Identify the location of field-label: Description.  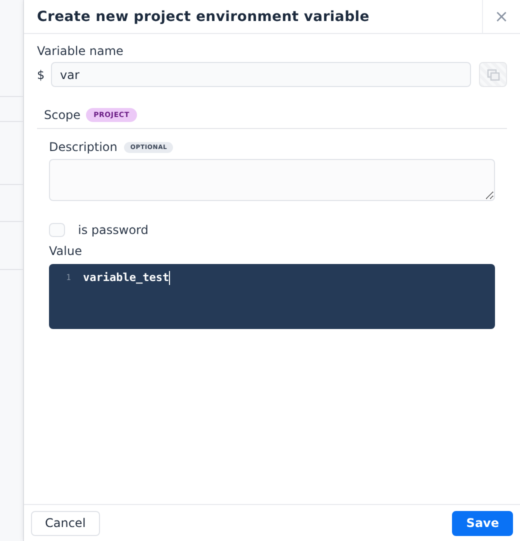
(83, 147).